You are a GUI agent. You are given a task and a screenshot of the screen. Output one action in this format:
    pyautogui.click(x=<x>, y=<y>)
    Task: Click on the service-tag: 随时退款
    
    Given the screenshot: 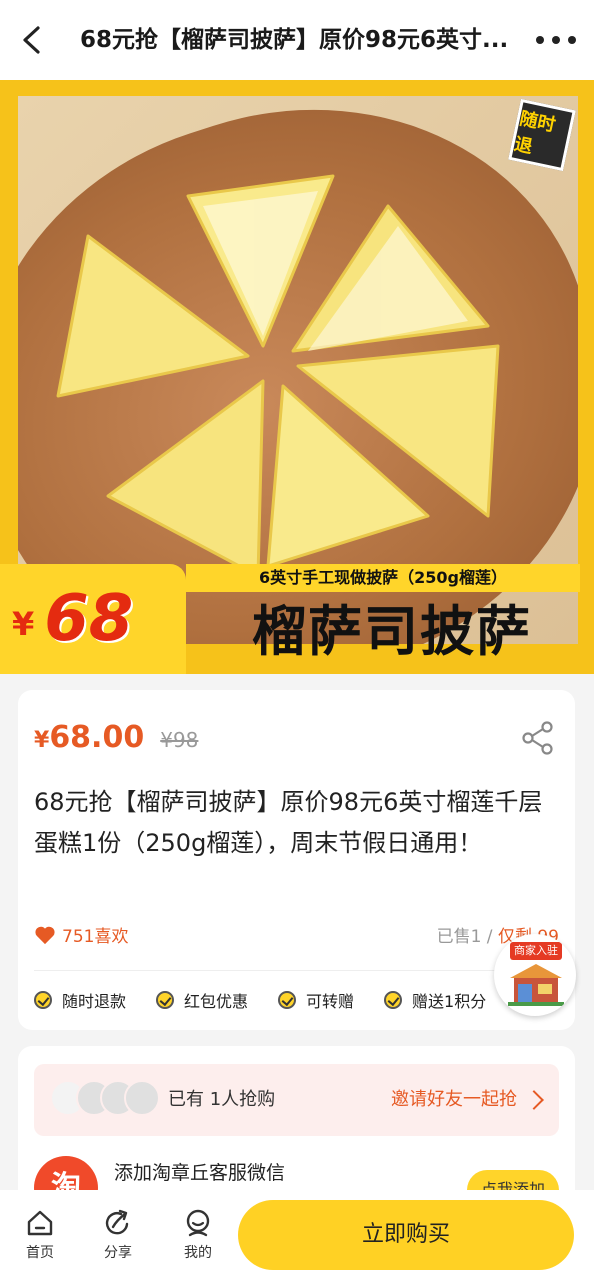 What is the action you would take?
    pyautogui.click(x=80, y=1000)
    